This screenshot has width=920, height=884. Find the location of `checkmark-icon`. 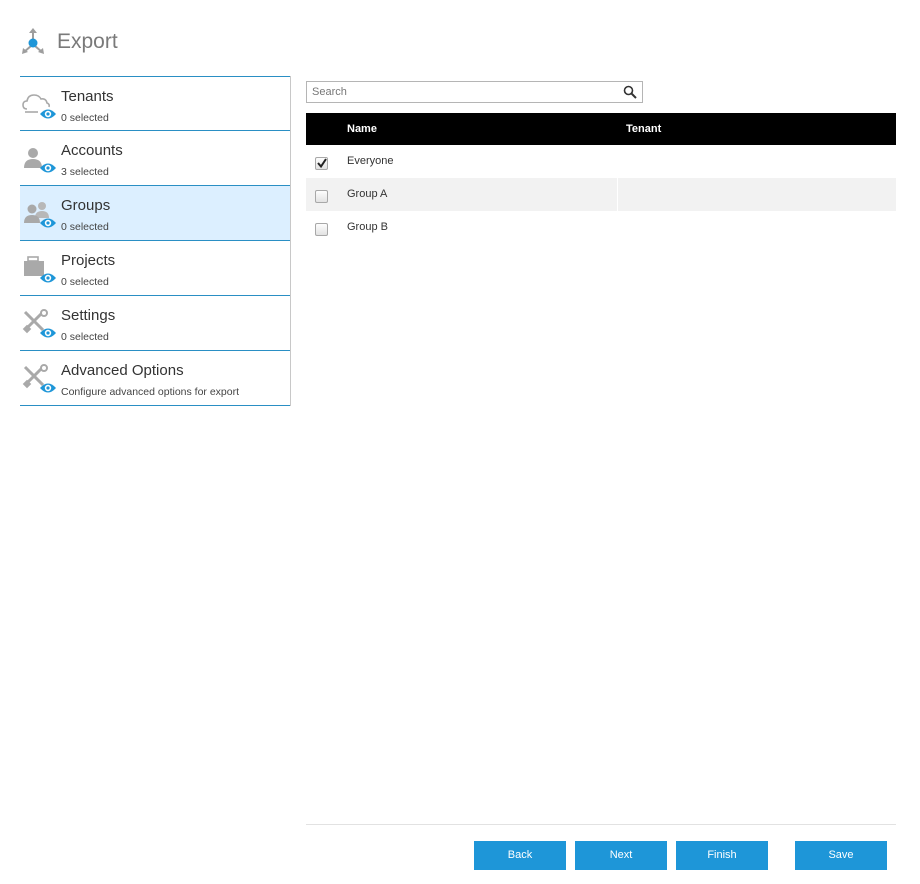

checkmark-icon is located at coordinates (322, 163).